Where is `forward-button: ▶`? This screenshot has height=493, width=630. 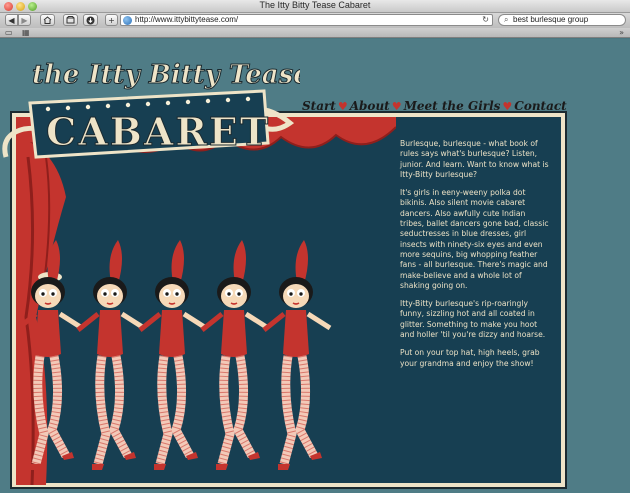
forward-button: ▶ is located at coordinates (24, 20).